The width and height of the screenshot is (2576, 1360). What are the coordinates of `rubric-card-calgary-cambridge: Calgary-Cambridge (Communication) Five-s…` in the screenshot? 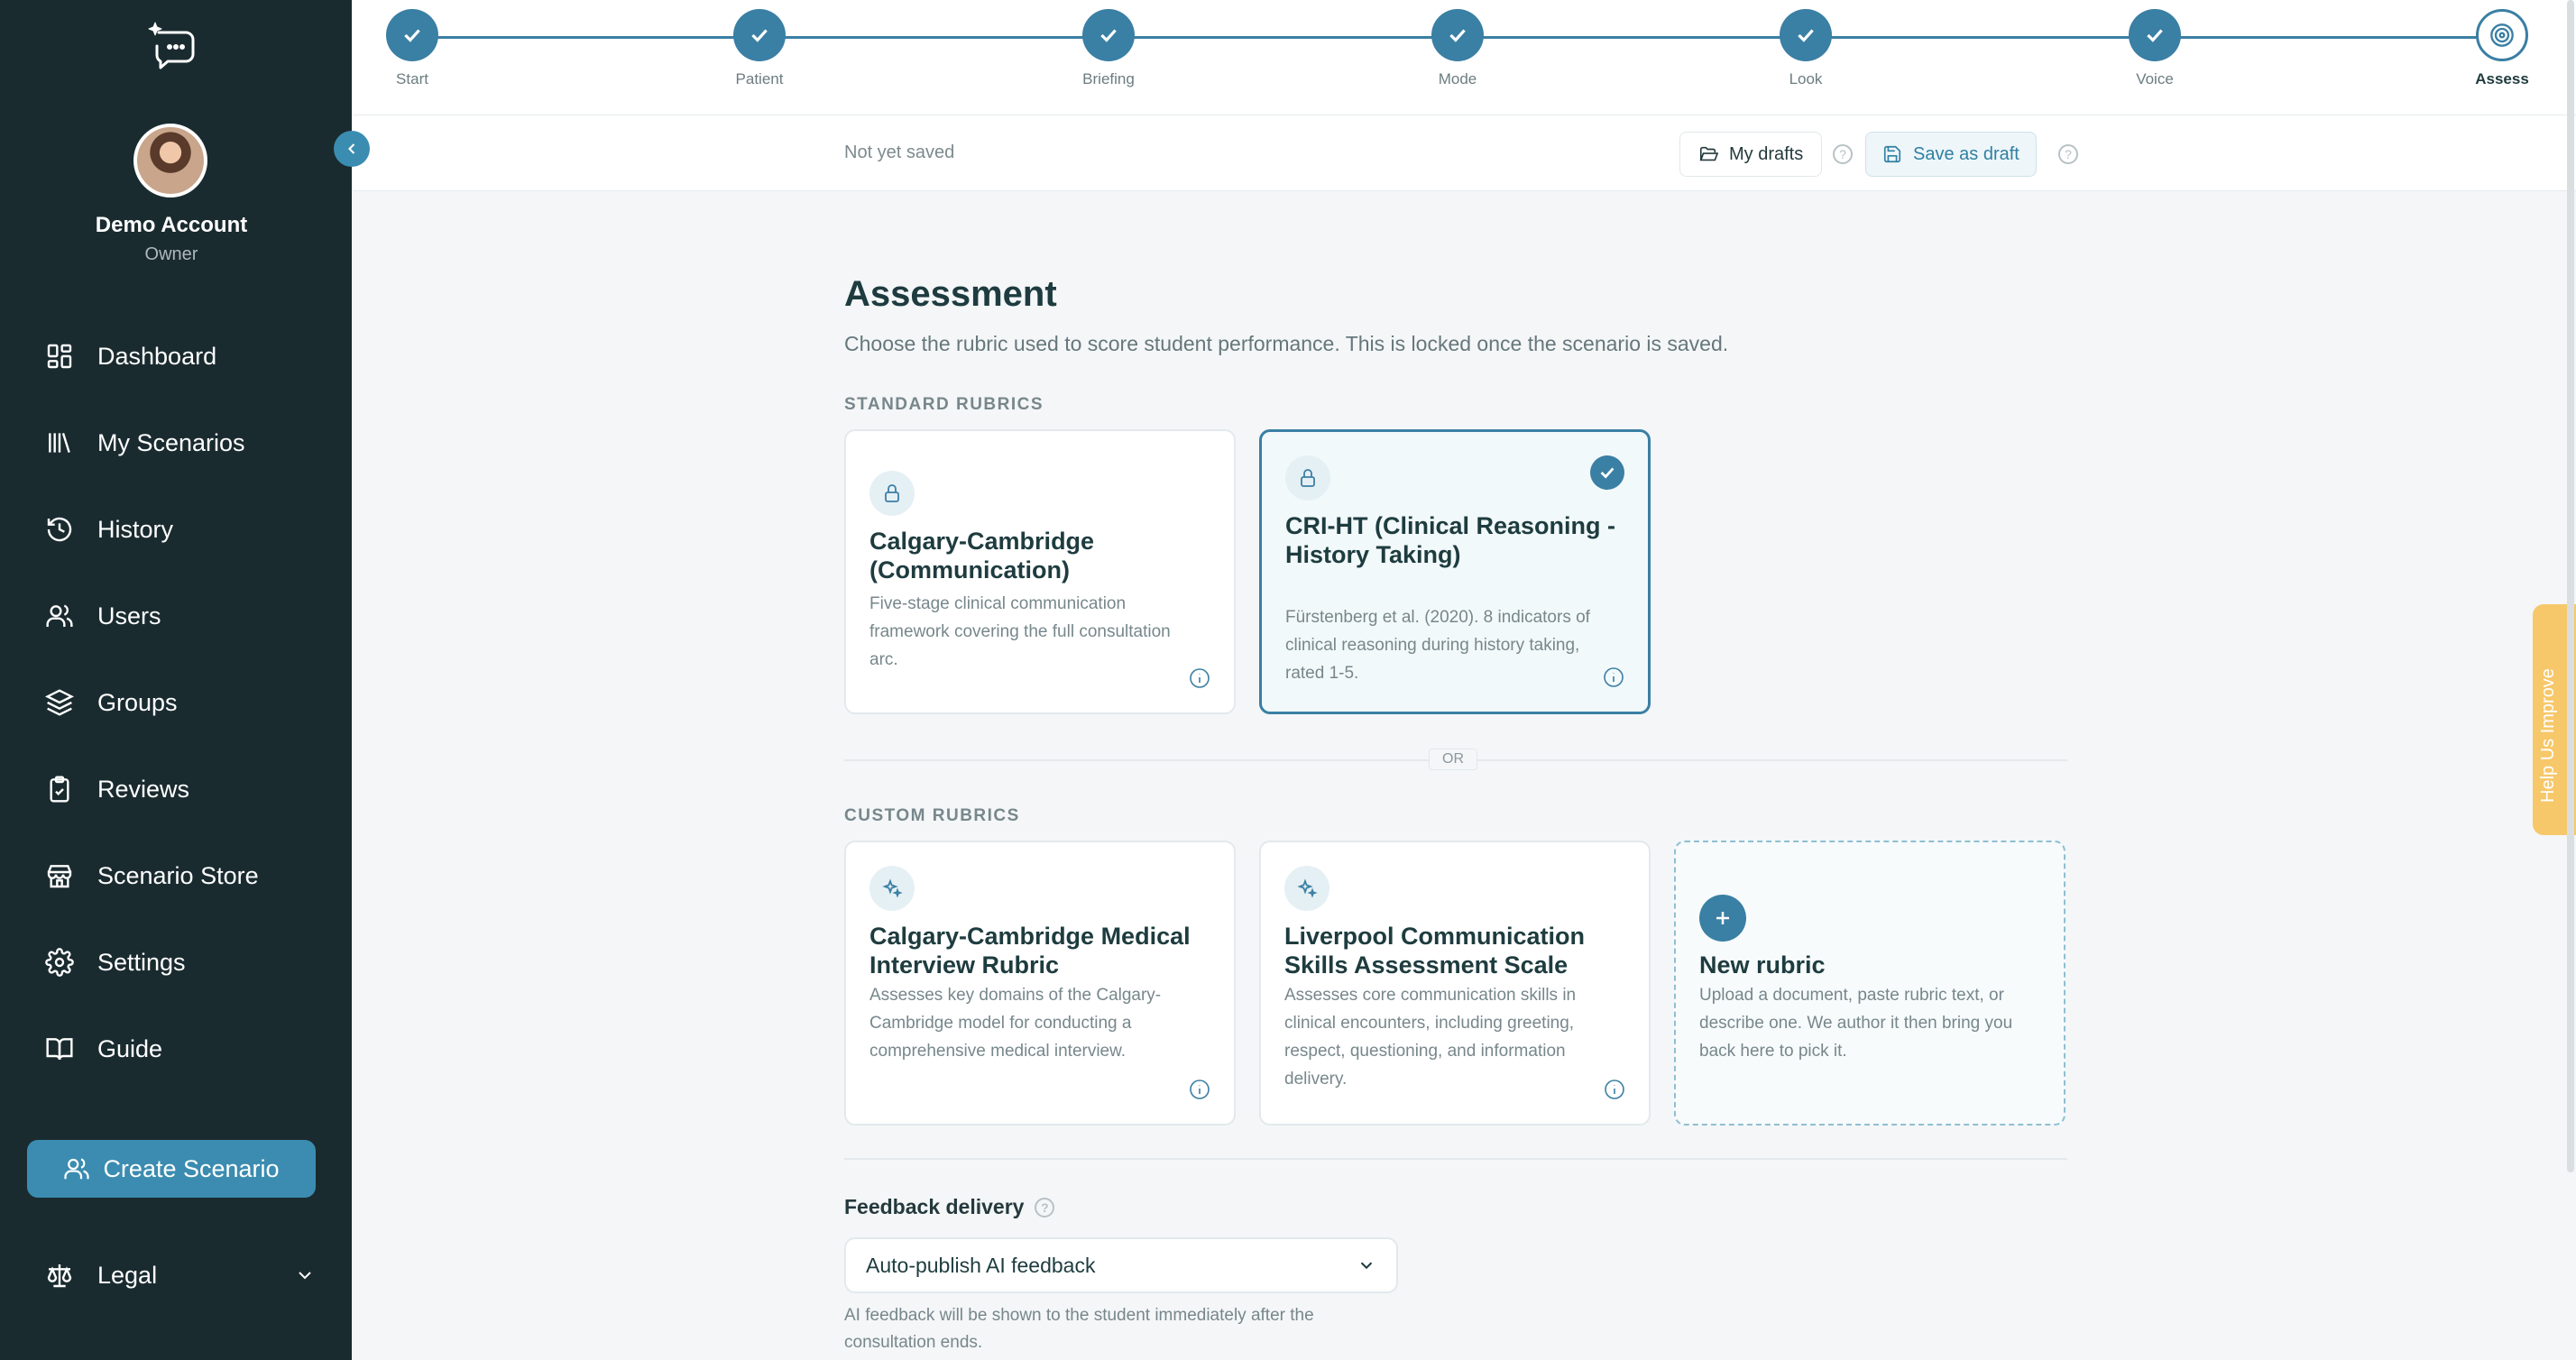 It's located at (1040, 571).